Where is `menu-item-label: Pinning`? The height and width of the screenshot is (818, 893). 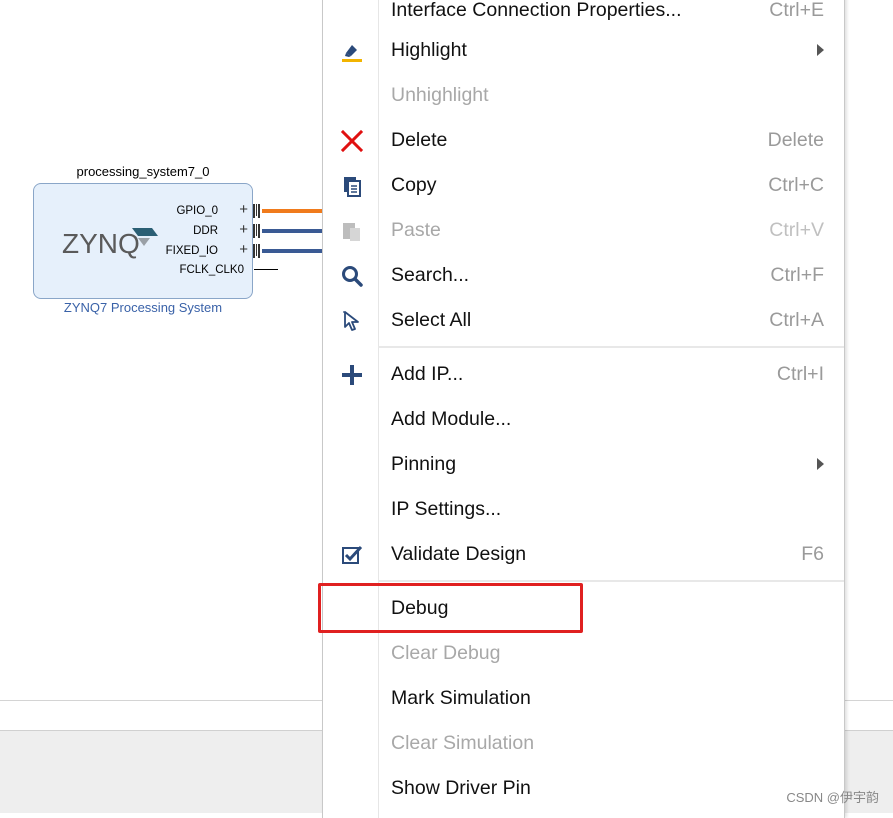
menu-item-label: Pinning is located at coordinates (424, 464).